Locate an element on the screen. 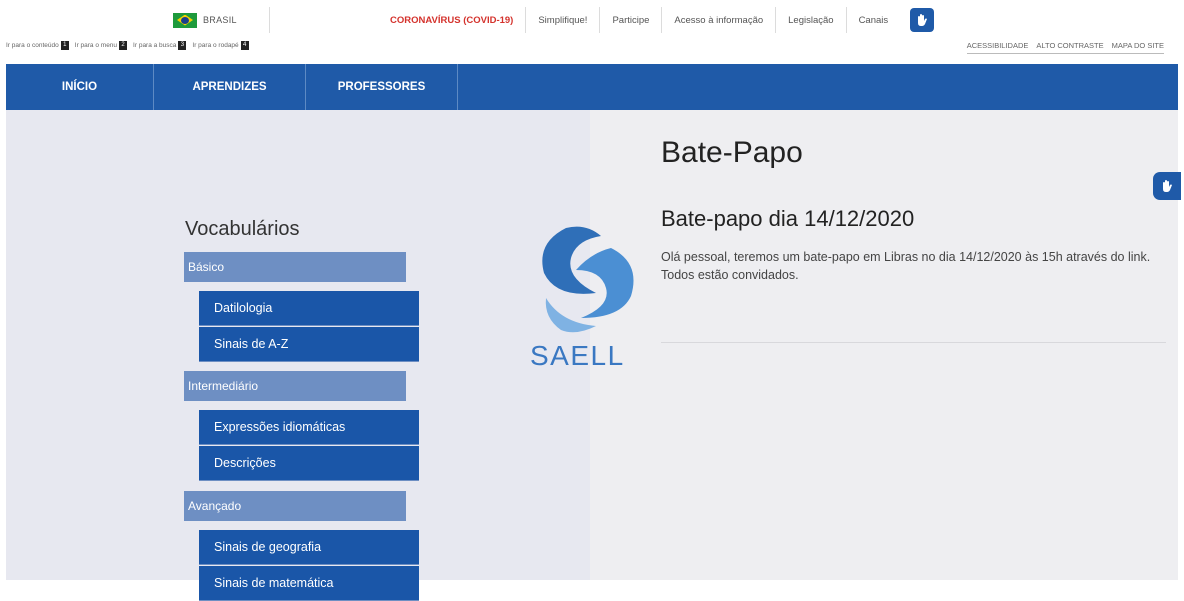 The image size is (1184, 601). vlibras-widget-button is located at coordinates (1167, 186).